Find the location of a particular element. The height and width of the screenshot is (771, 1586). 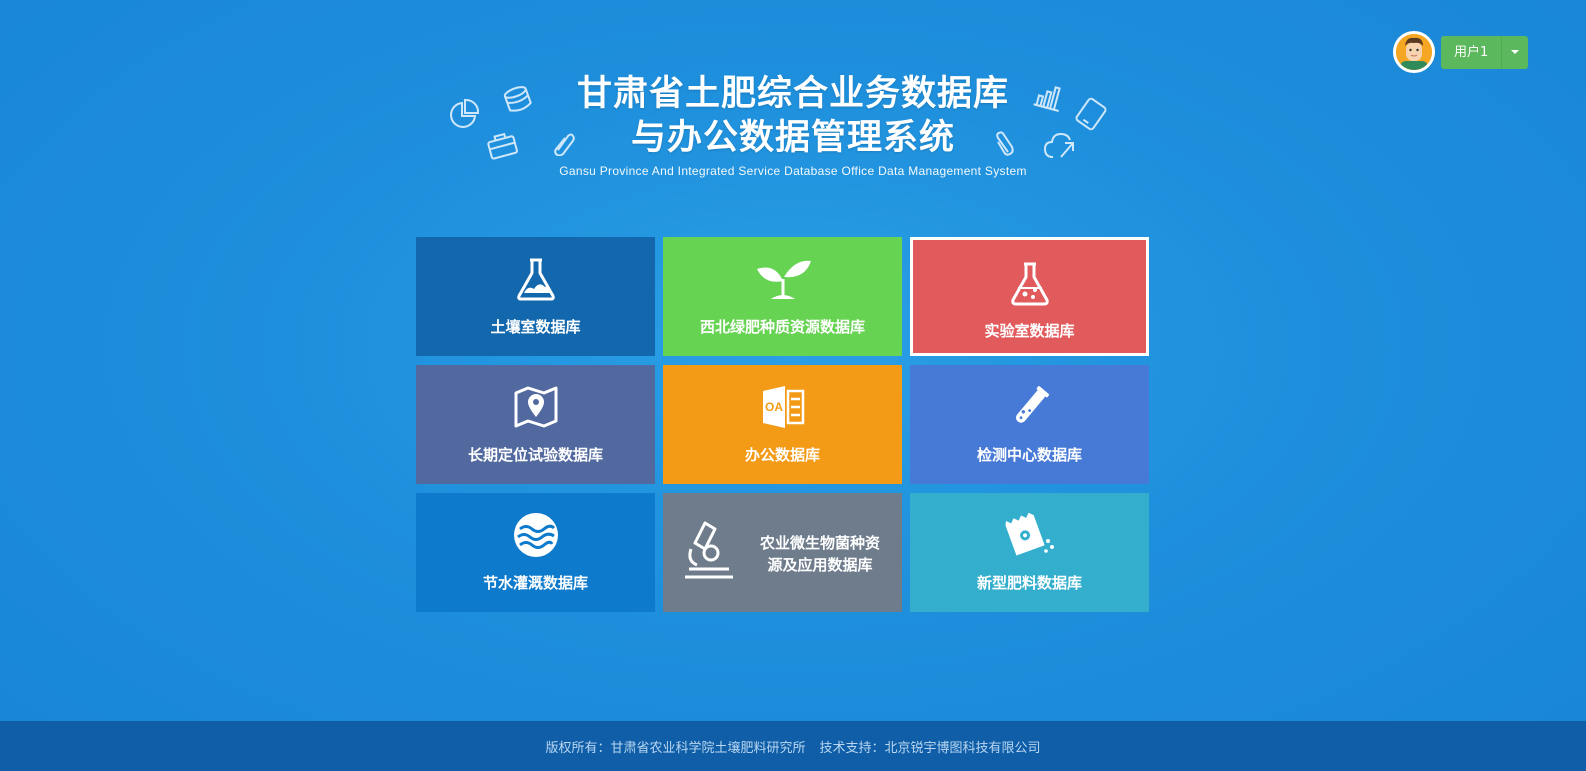

user-button: 用户1 is located at coordinates (1471, 52).